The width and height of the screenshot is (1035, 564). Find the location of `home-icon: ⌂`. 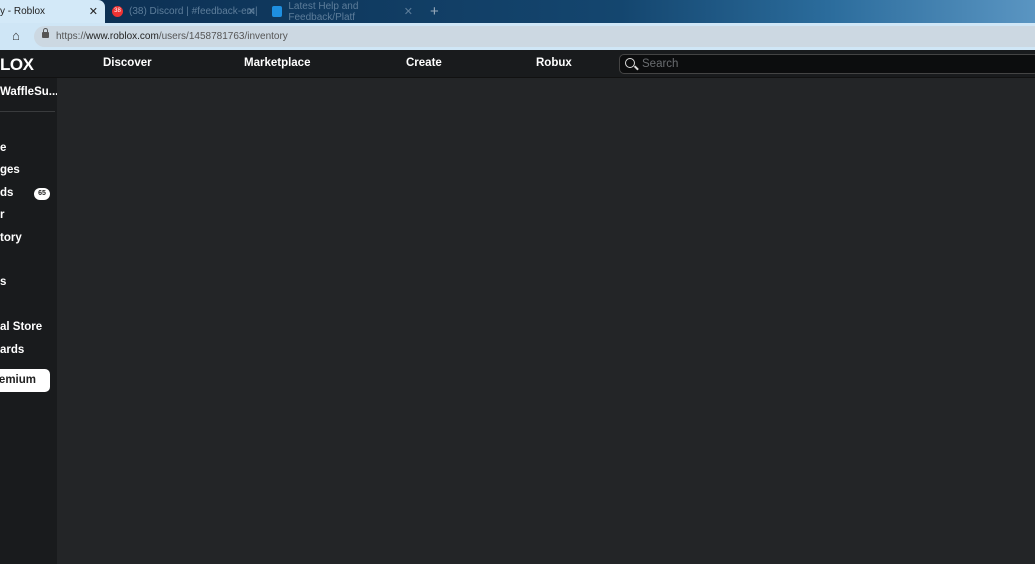

home-icon: ⌂ is located at coordinates (16, 35).